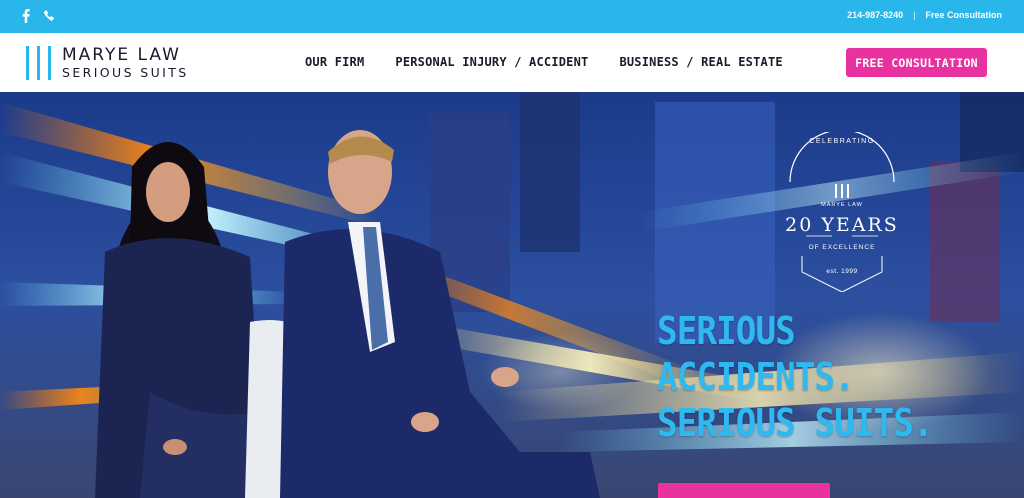 This screenshot has height=498, width=1024. Describe the element at coordinates (842, 205) in the screenshot. I see `badge-brand: MARYE LAW` at that location.